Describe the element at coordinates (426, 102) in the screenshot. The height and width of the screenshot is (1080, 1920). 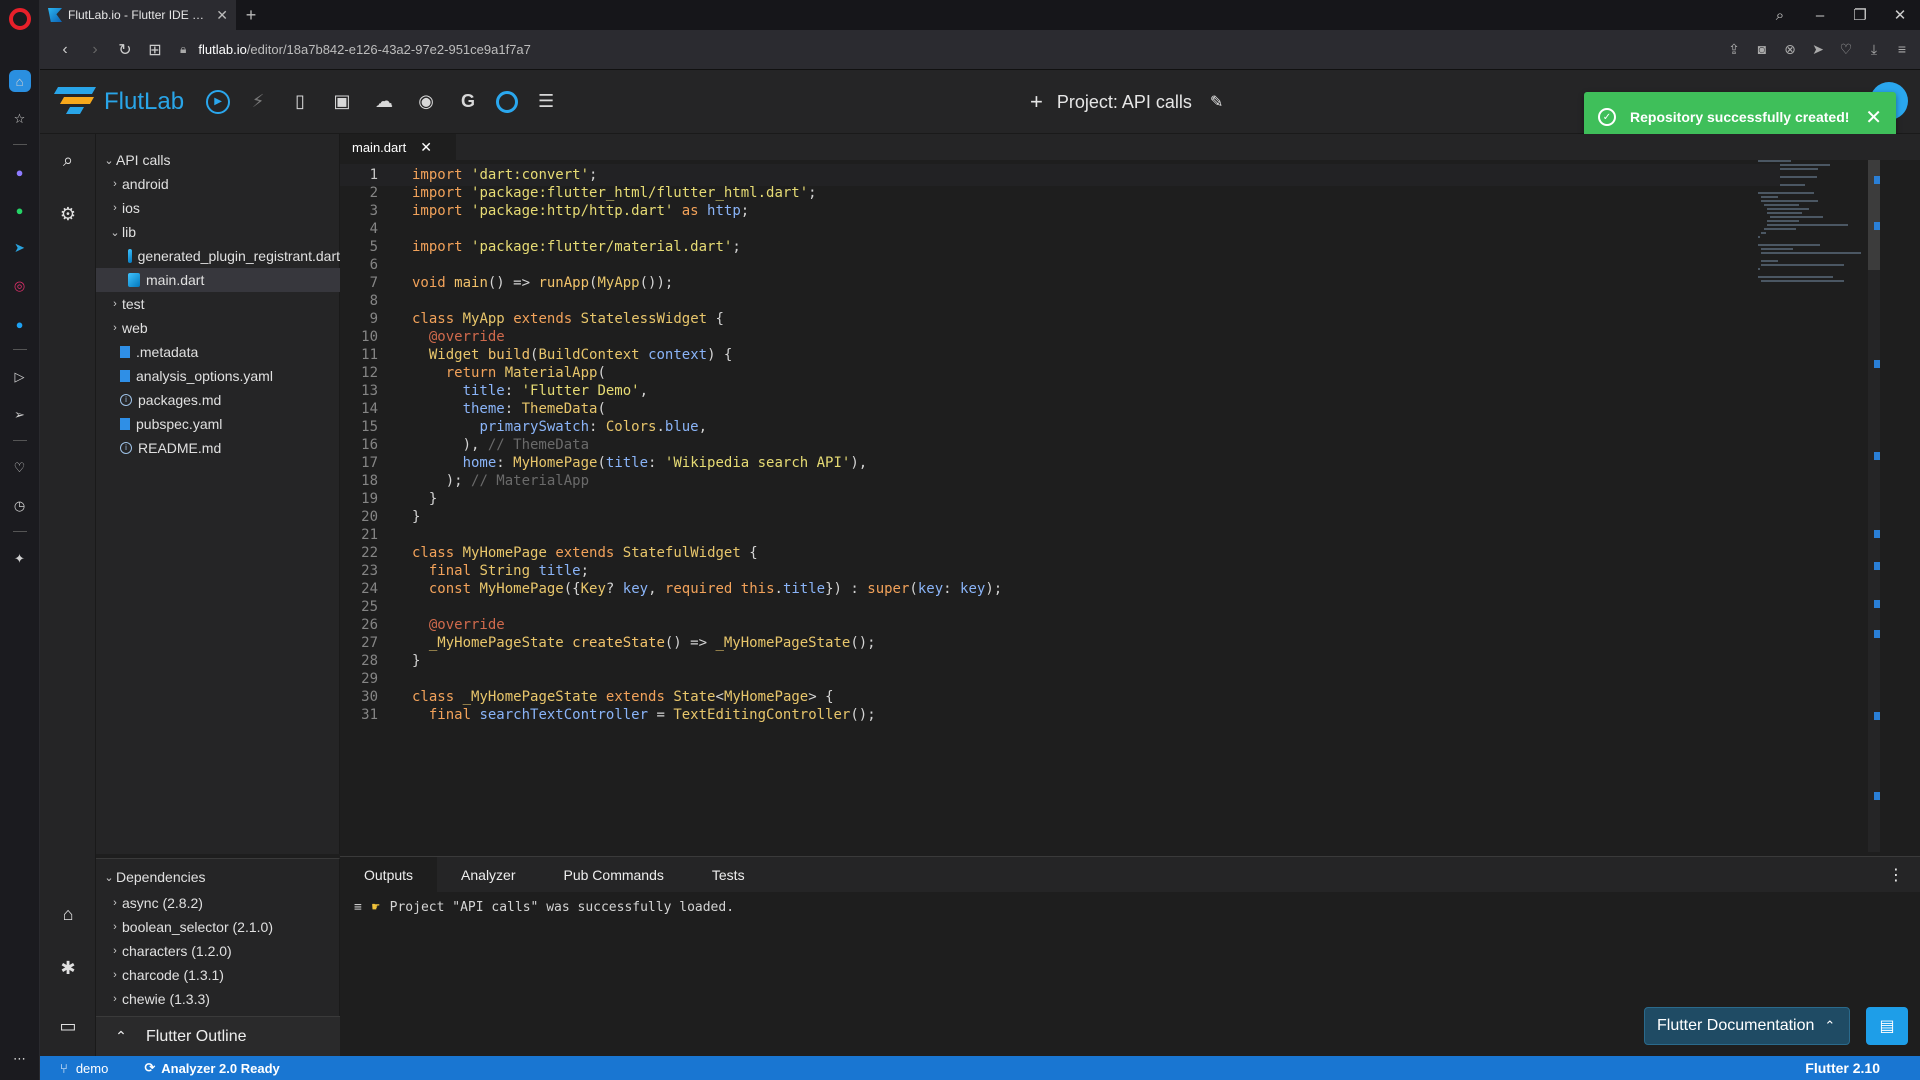
I see `github-icon: ◉` at that location.